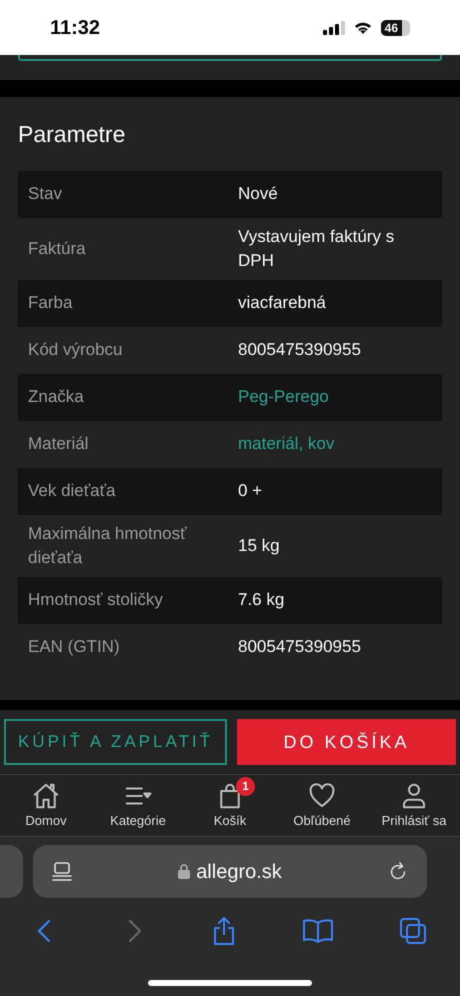 The image size is (460, 996). Describe the element at coordinates (74, 647) in the screenshot. I see `parameter-label: EAN (GTIN)` at that location.